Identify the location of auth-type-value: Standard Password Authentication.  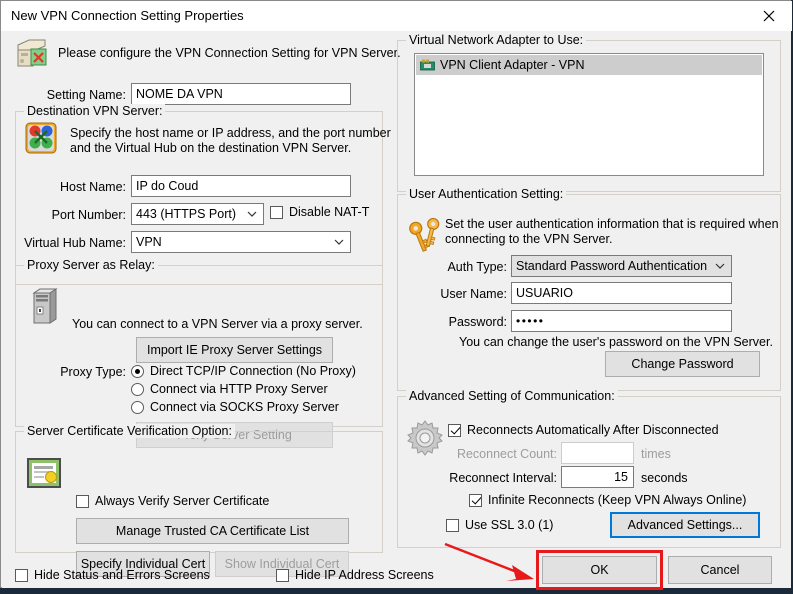
(612, 266).